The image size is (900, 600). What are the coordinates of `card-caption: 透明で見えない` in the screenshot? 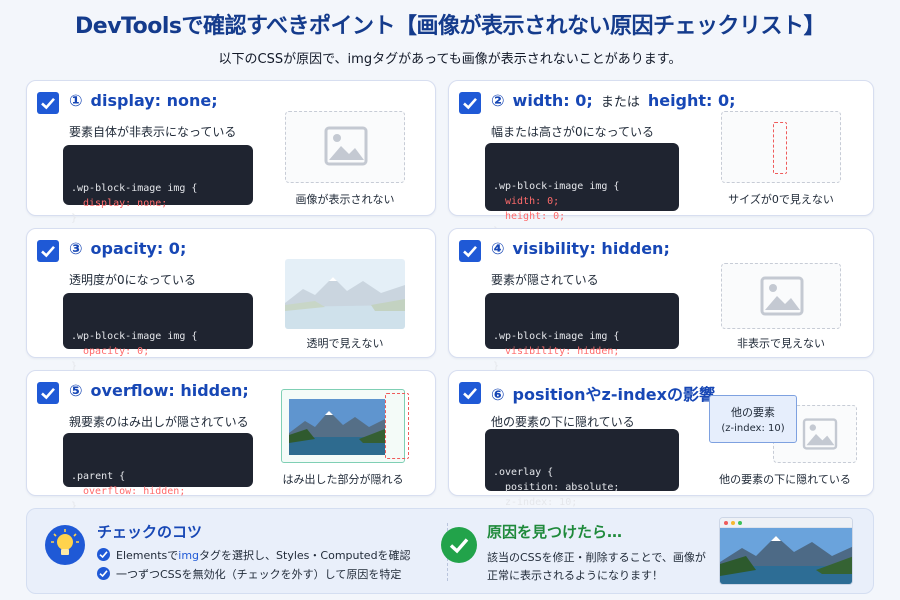 It's located at (345, 343).